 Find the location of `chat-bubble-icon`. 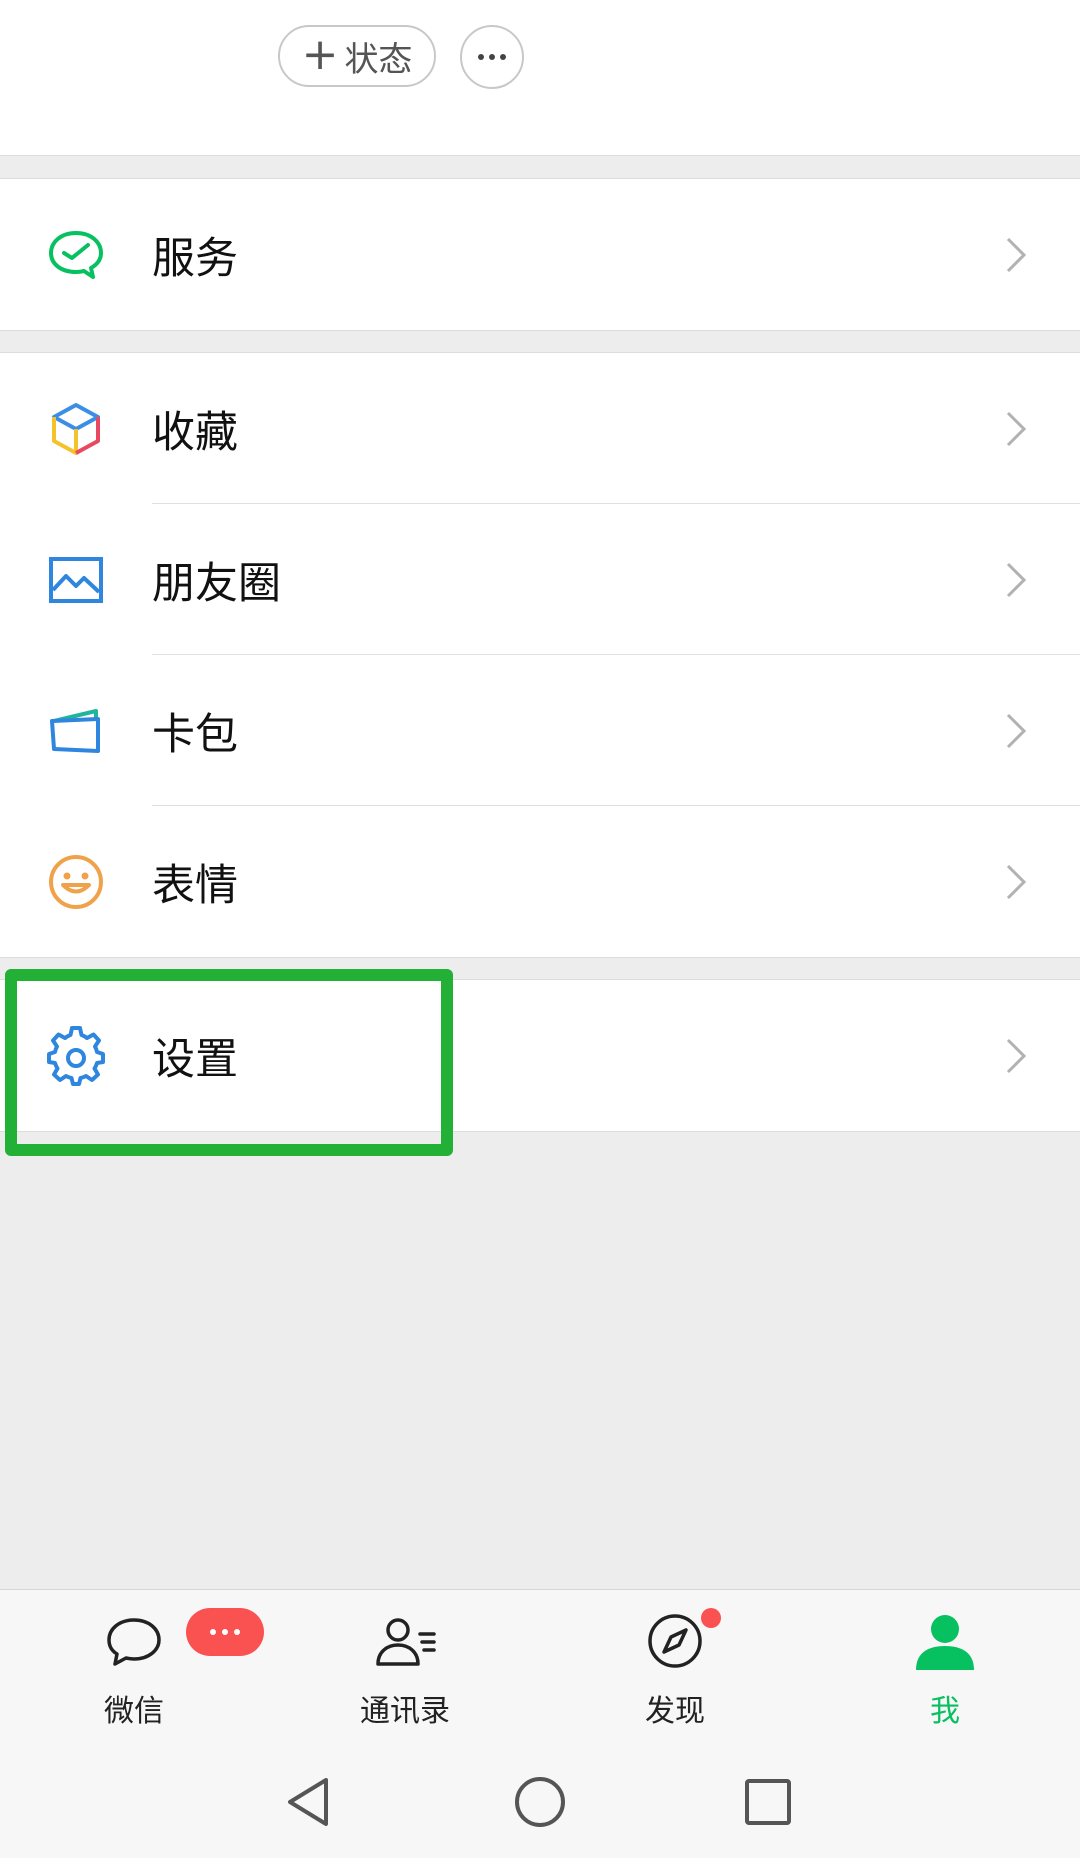

chat-bubble-icon is located at coordinates (134, 1642).